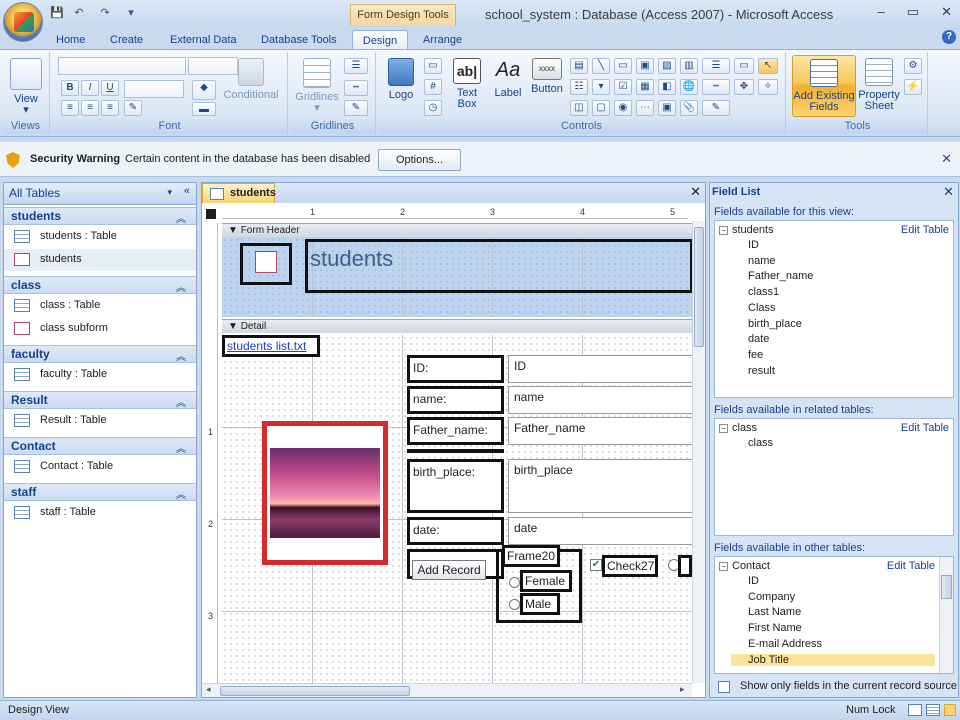  Describe the element at coordinates (315, 691) in the screenshot. I see `horizontal-scroll-thumb` at that location.